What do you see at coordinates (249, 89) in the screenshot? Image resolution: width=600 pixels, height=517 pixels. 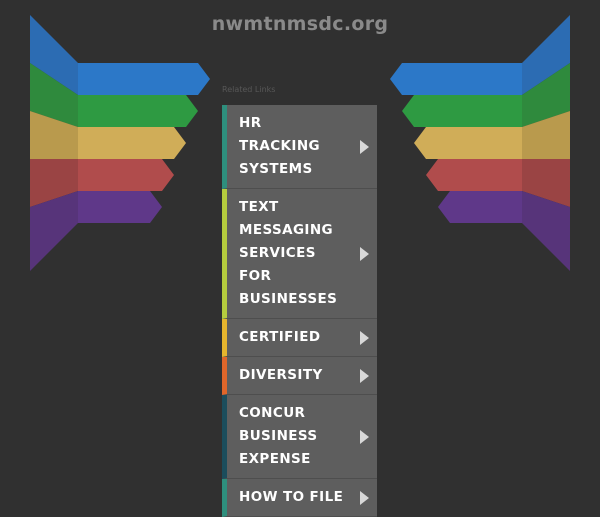 I see `related-links-label: Related Links` at bounding box center [249, 89].